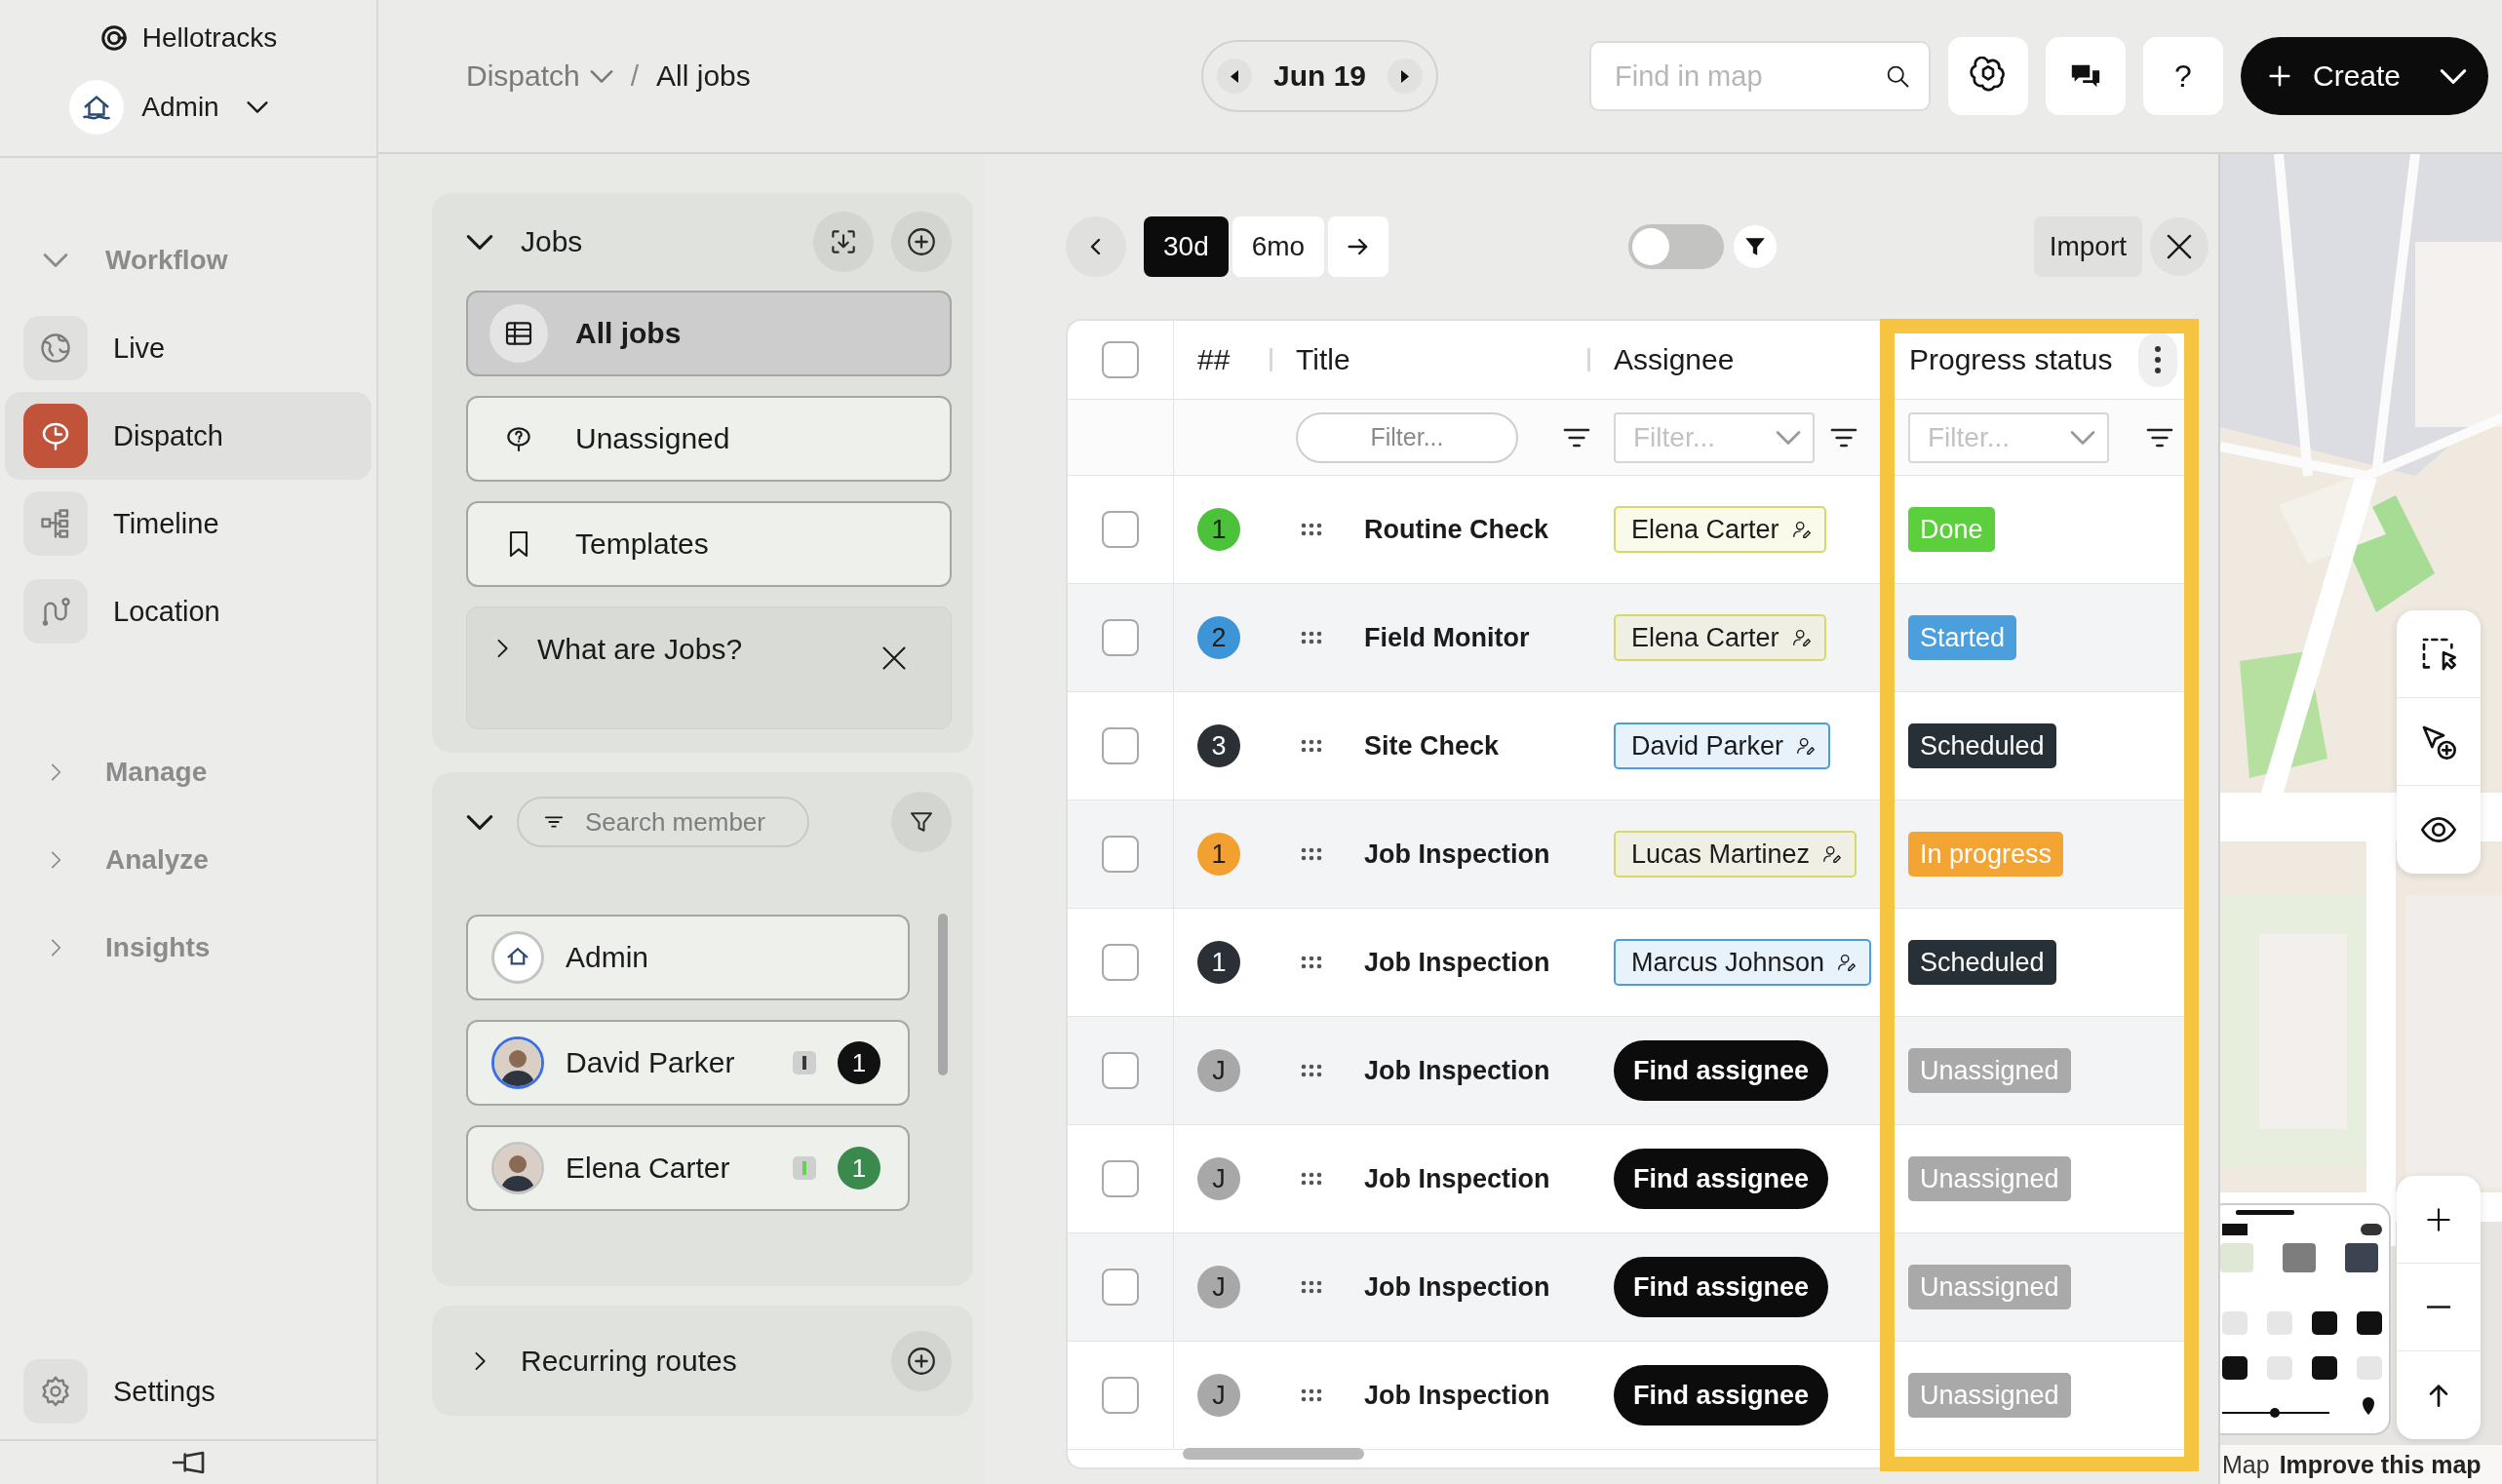 The height and width of the screenshot is (1484, 2502). Describe the element at coordinates (1214, 359) in the screenshot. I see `column-header: ##` at that location.